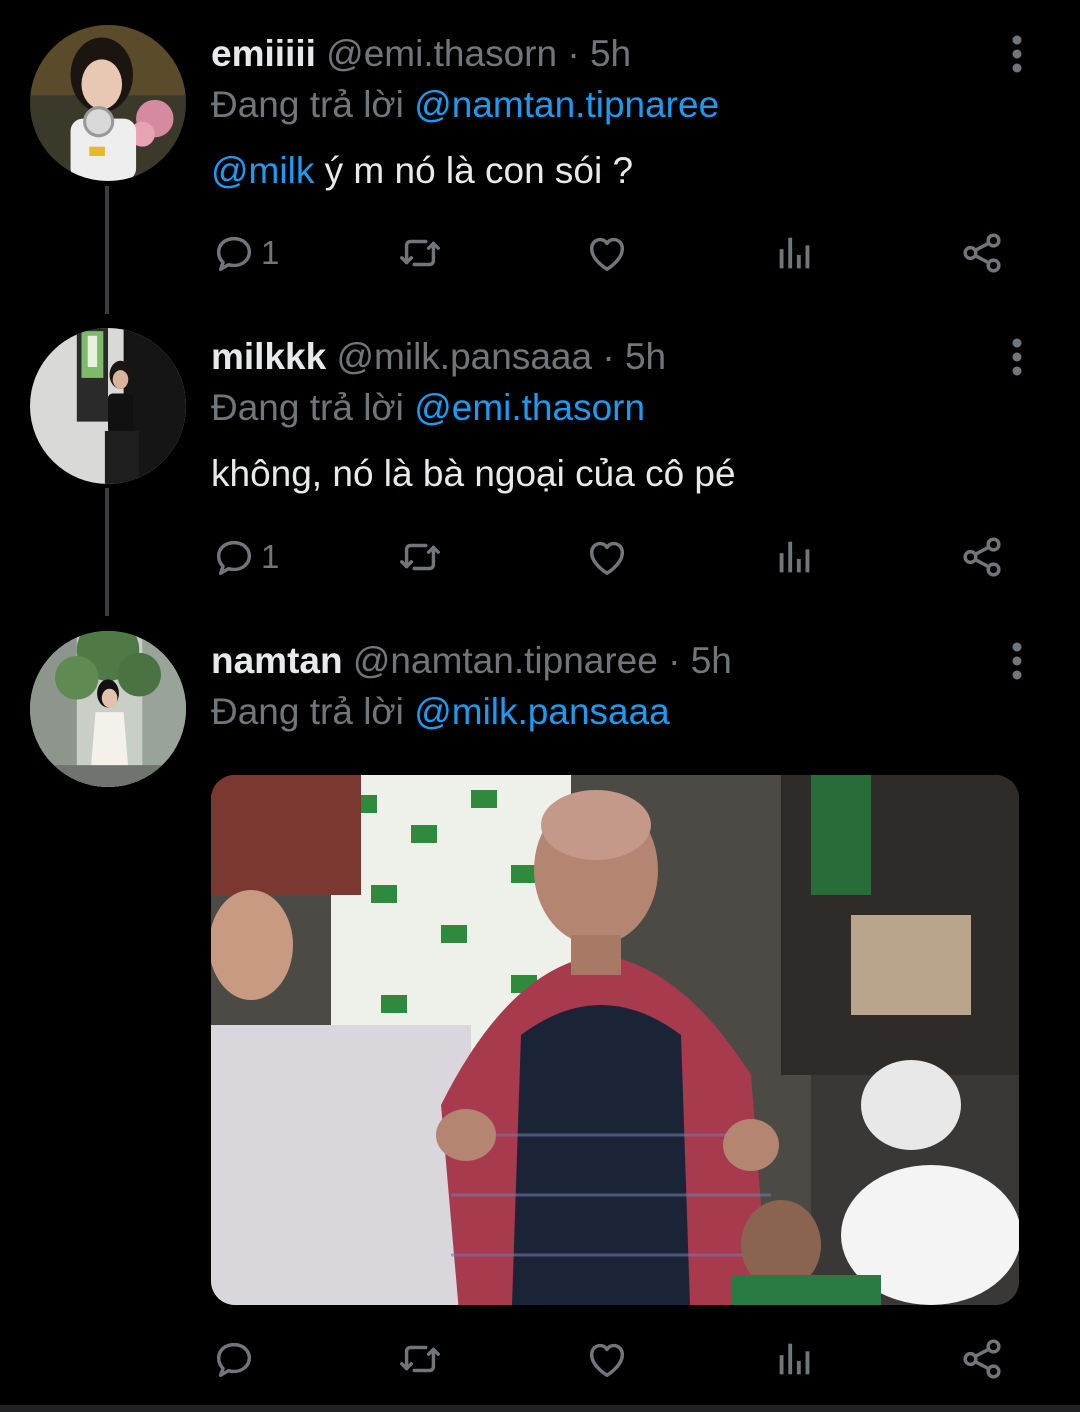  I want to click on tweet-actions, so click(611, 1359).